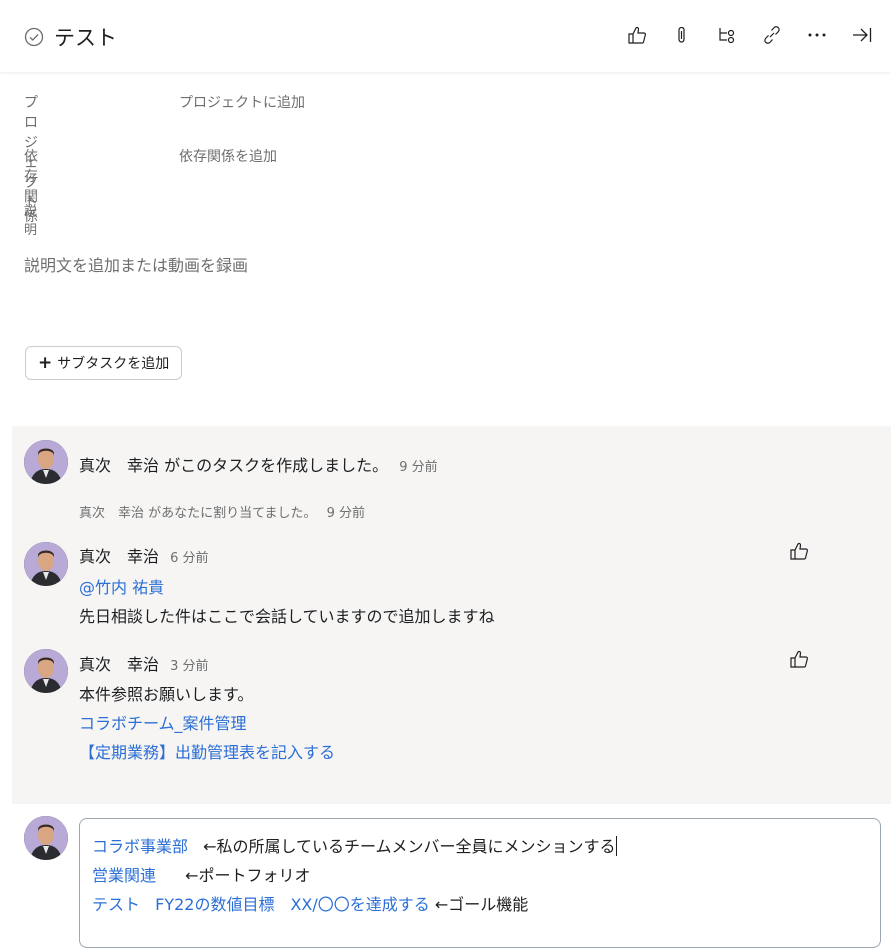  Describe the element at coordinates (189, 666) in the screenshot. I see `timestamp: 3 分前` at that location.